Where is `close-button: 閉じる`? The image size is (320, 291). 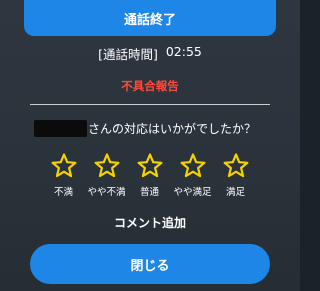
close-button: 閉じる is located at coordinates (150, 264).